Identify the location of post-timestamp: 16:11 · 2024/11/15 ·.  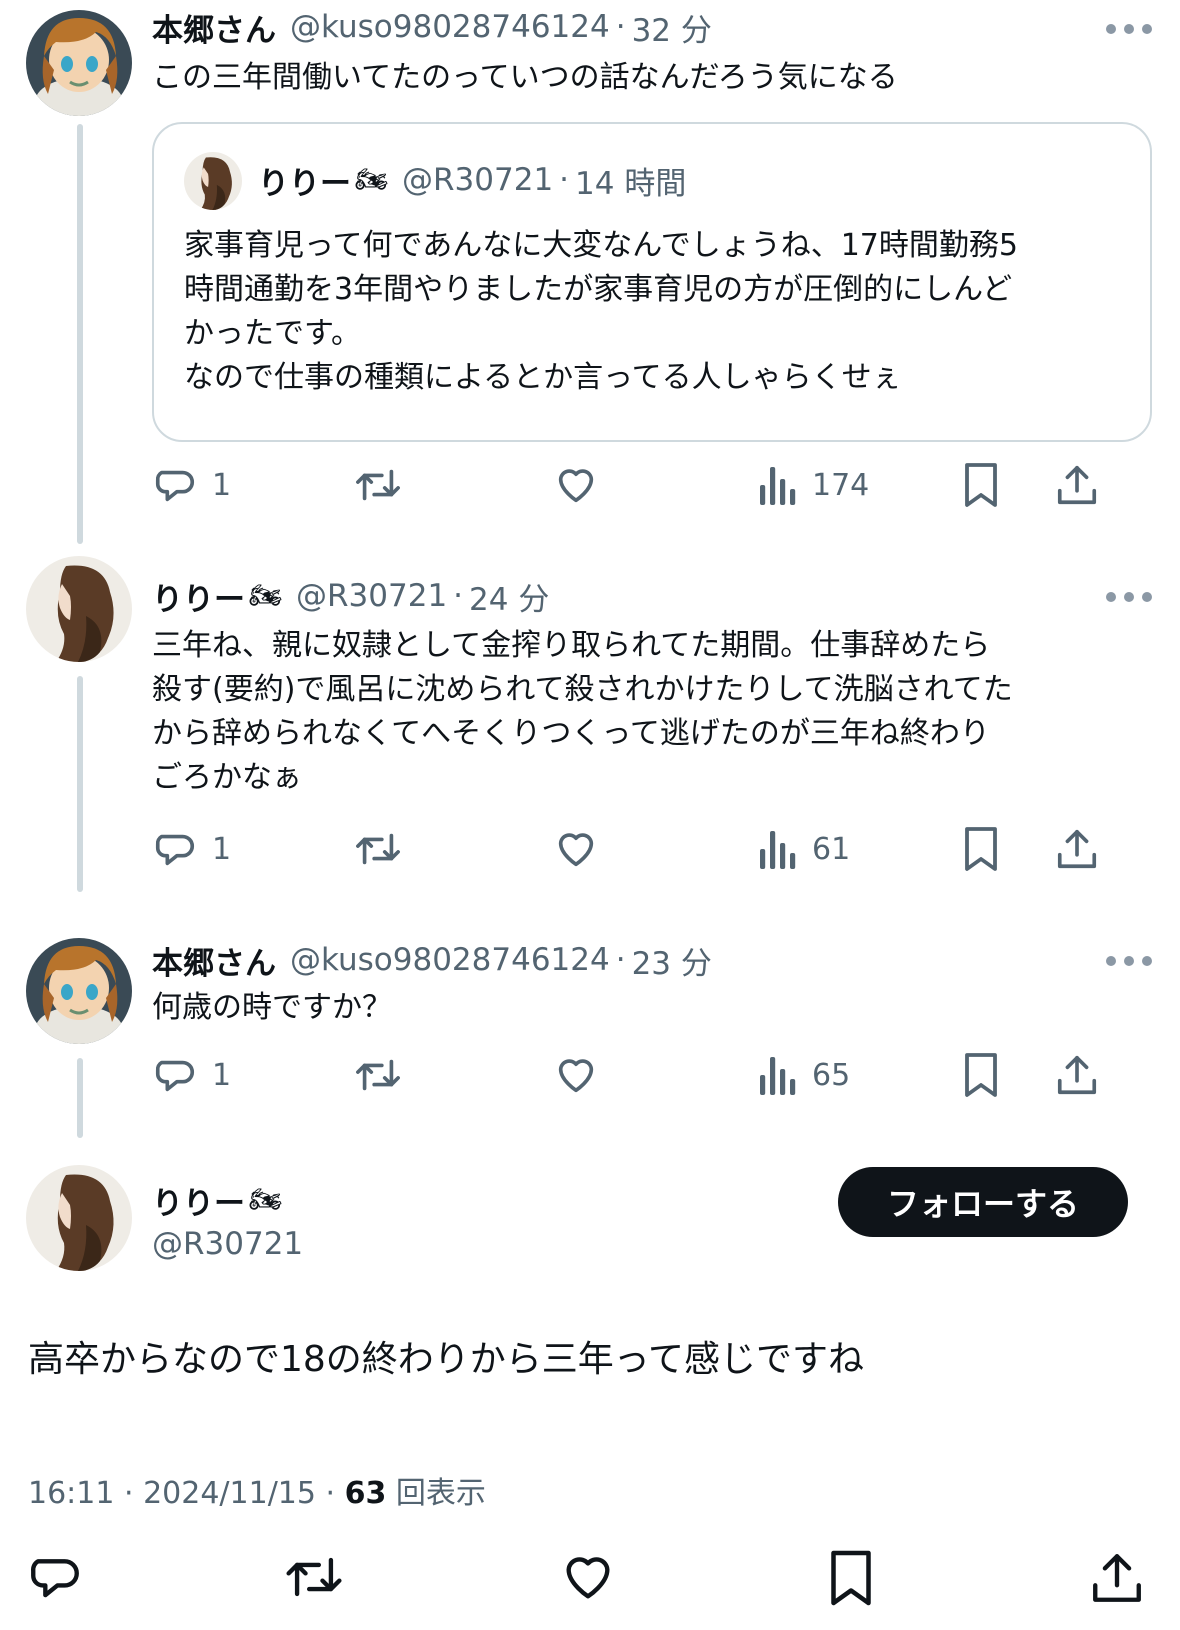
(186, 1493).